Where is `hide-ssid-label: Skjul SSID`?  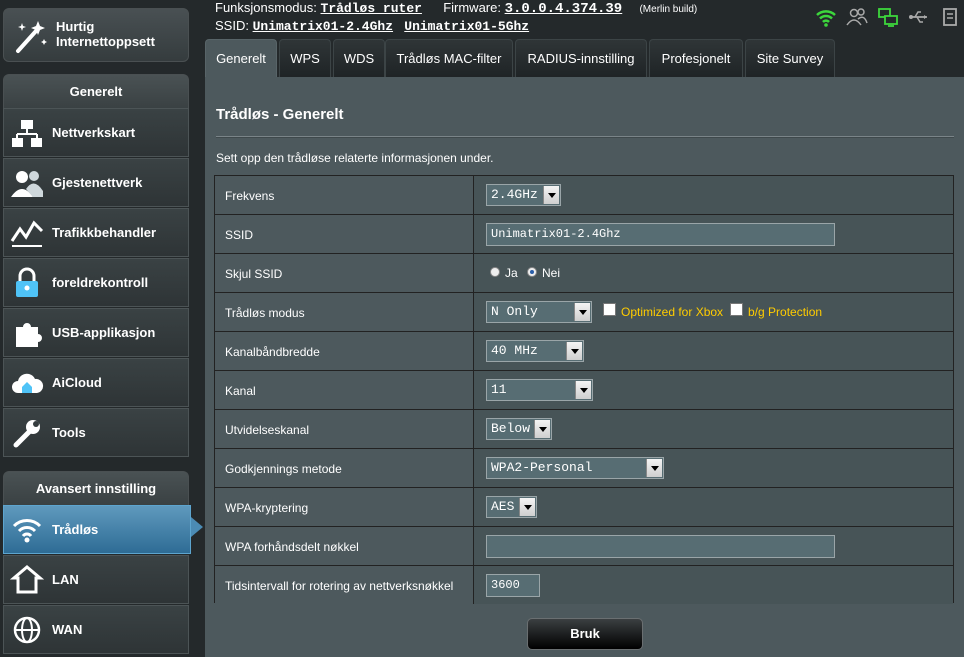 hide-ssid-label: Skjul SSID is located at coordinates (254, 274).